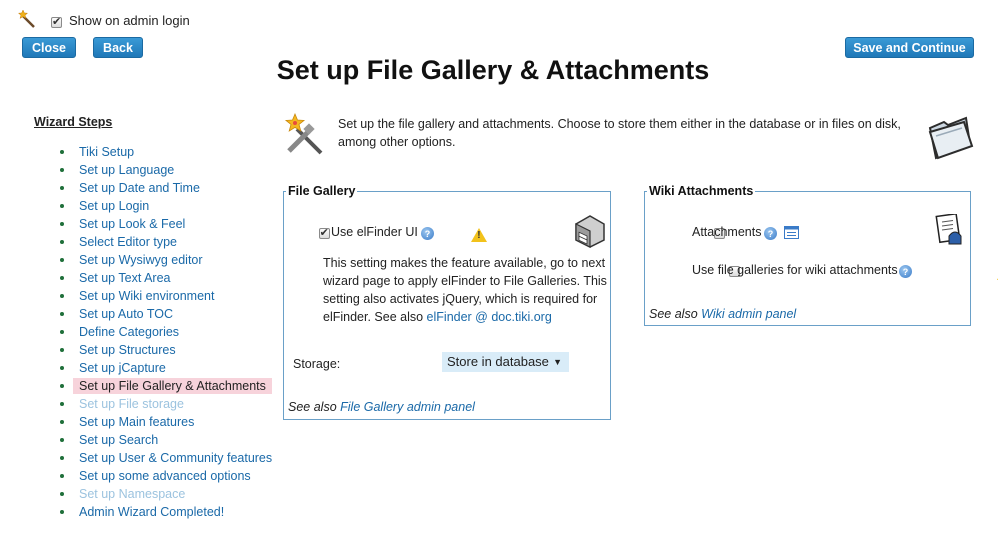 Image resolution: width=998 pixels, height=536 pixels. I want to click on storage-label: Storage:, so click(317, 364).